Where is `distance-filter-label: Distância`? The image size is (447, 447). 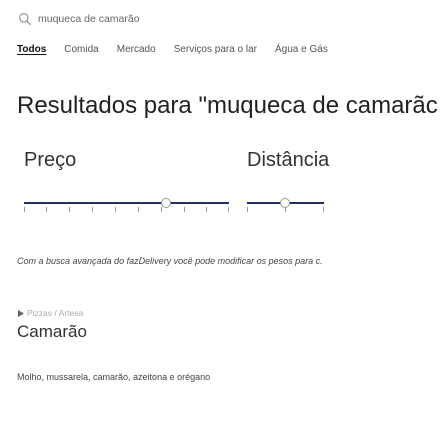
distance-filter-label: Distância is located at coordinates (288, 160).